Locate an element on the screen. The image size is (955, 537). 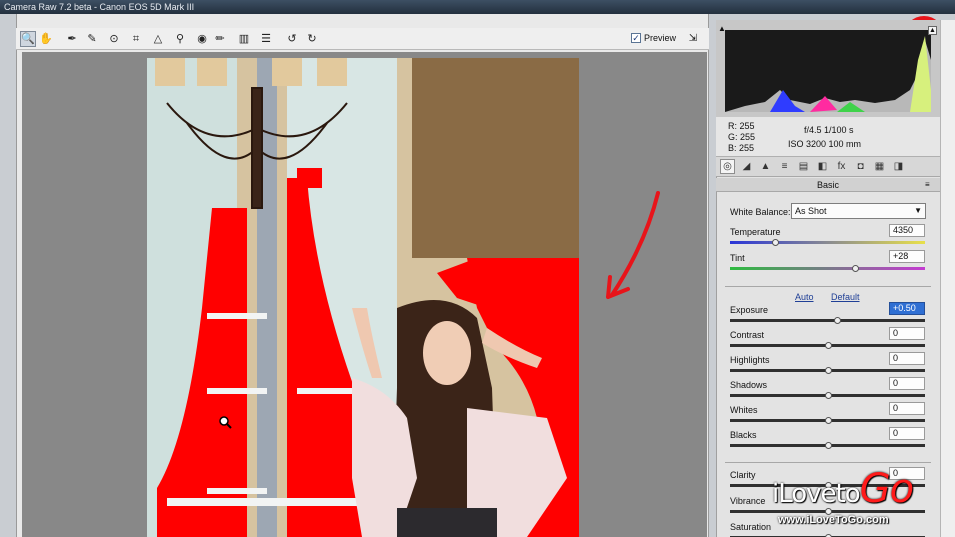
white-balance-label: White Balance: is located at coordinates (760, 212).